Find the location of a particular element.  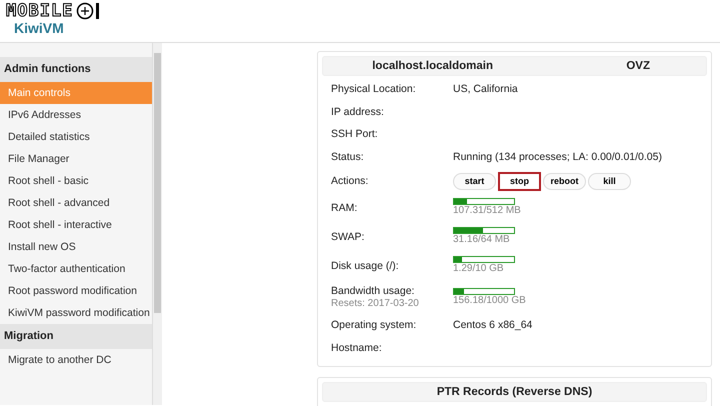

card-title: PTR Records (Reverse DNS) is located at coordinates (514, 392).